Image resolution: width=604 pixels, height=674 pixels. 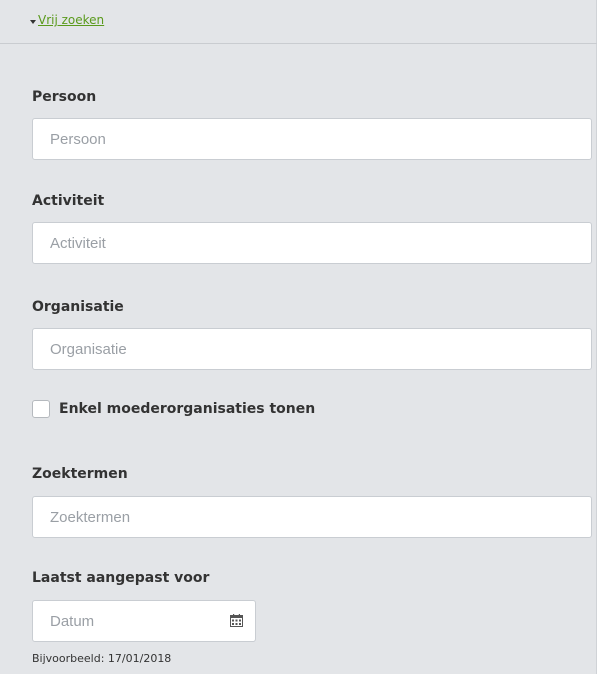 I want to click on date-format-hint: Bijvoorbeeld: 17/01/2018, so click(x=102, y=658).